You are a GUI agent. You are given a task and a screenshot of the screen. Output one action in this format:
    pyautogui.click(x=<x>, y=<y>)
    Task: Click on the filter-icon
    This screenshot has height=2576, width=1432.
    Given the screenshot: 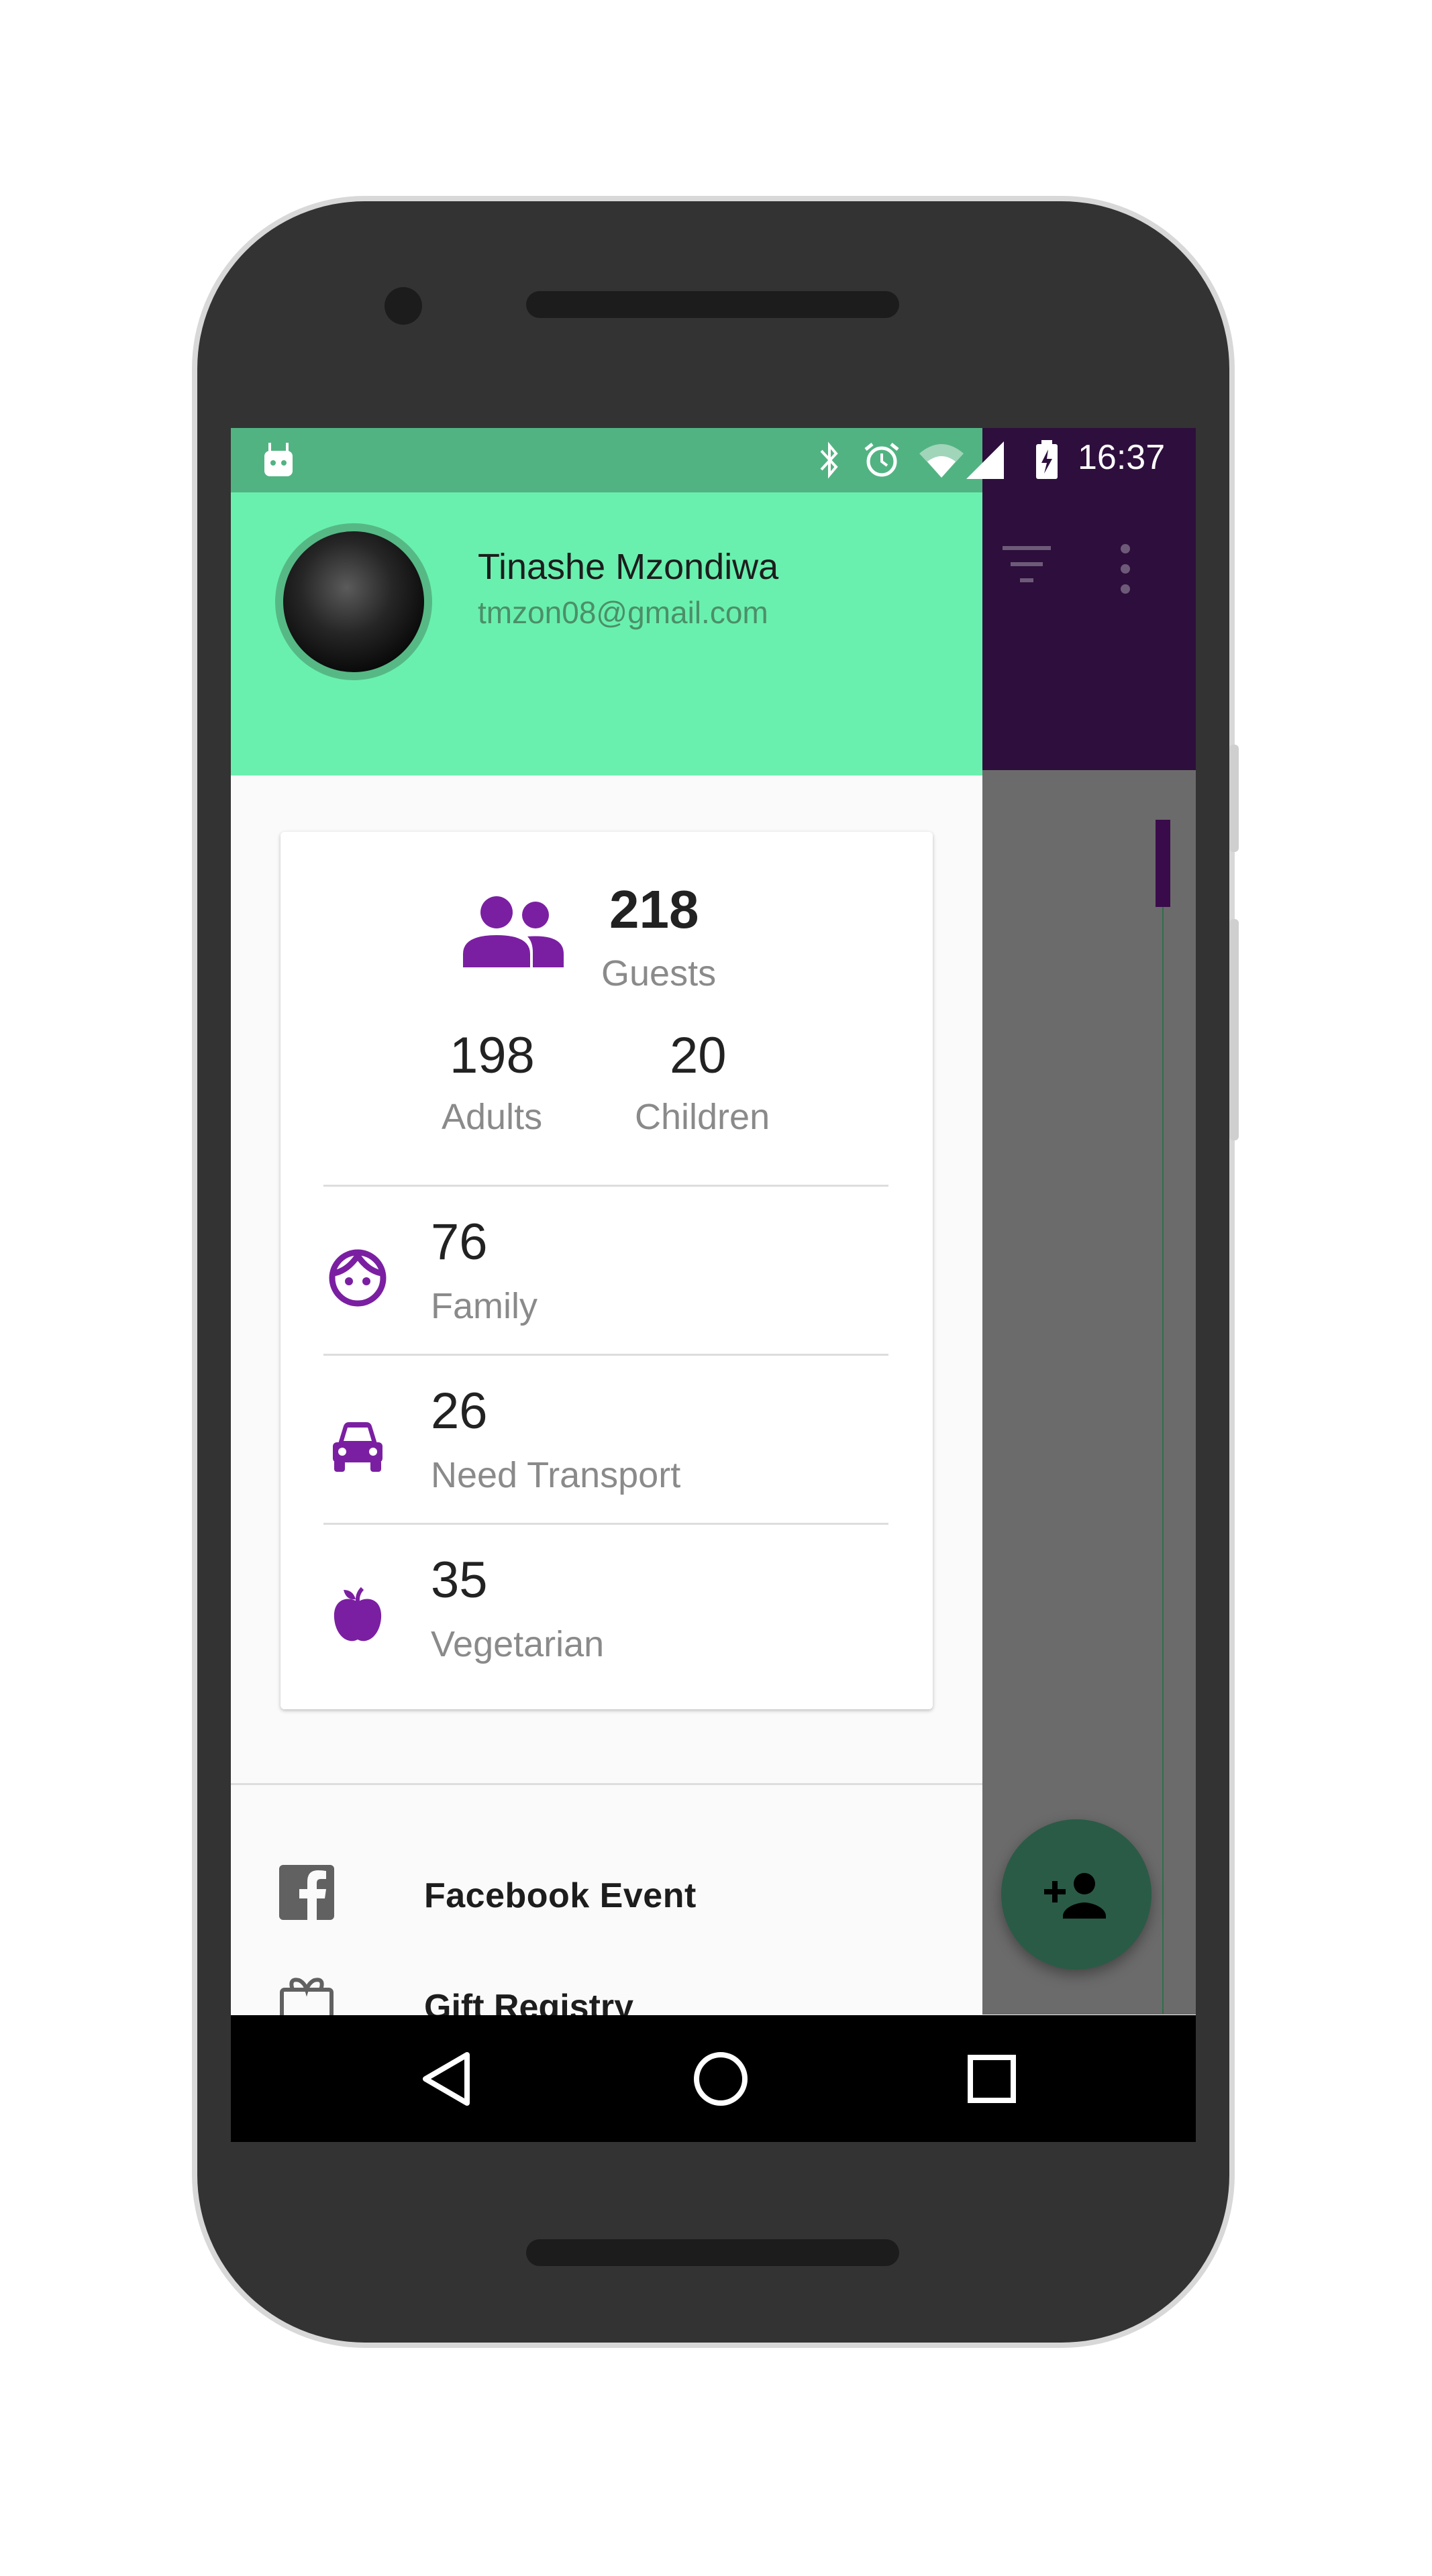 What is the action you would take?
    pyautogui.click(x=1027, y=565)
    